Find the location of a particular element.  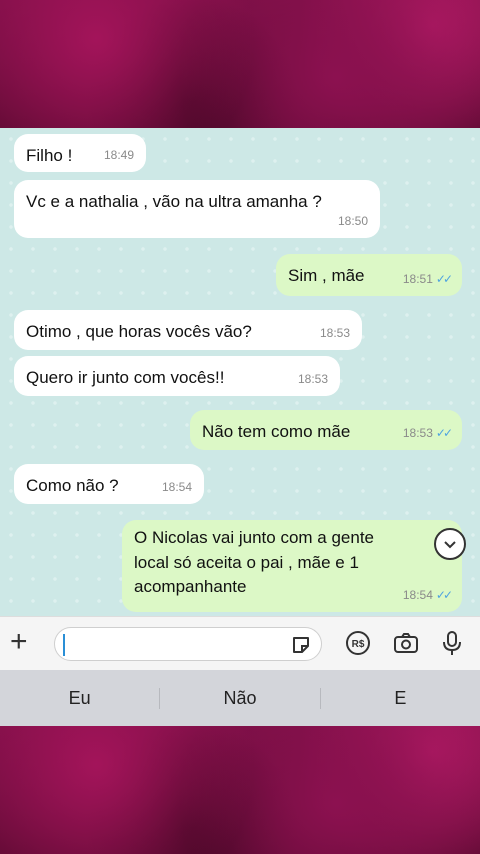

message-text-line: O Nicolas vai junto com a gente is located at coordinates (254, 537).